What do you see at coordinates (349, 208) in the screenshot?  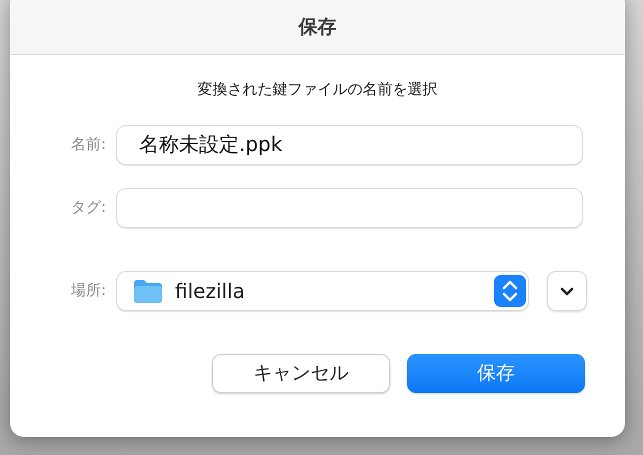 I see `text-field` at bounding box center [349, 208].